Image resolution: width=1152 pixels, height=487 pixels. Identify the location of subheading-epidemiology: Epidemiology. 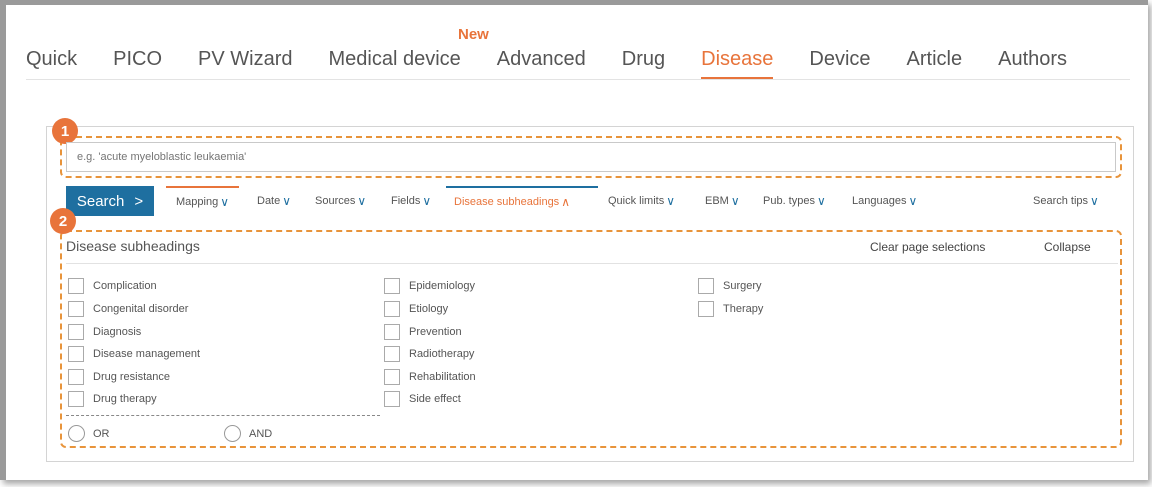
(429, 286).